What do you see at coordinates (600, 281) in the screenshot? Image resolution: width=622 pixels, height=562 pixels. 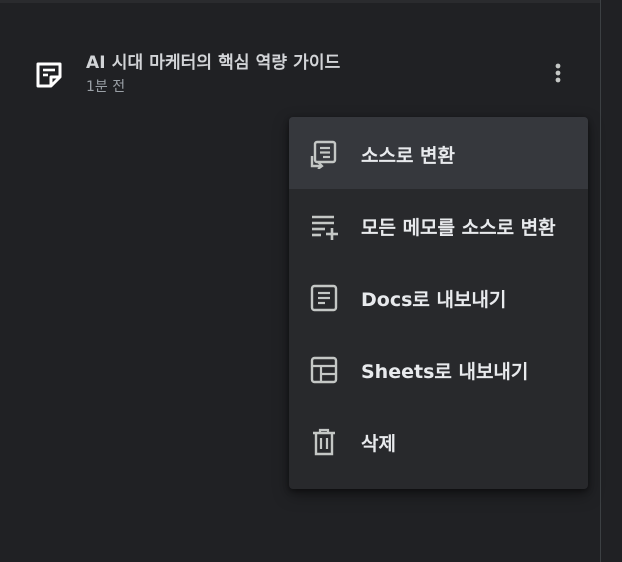 I see `panel-divider` at bounding box center [600, 281].